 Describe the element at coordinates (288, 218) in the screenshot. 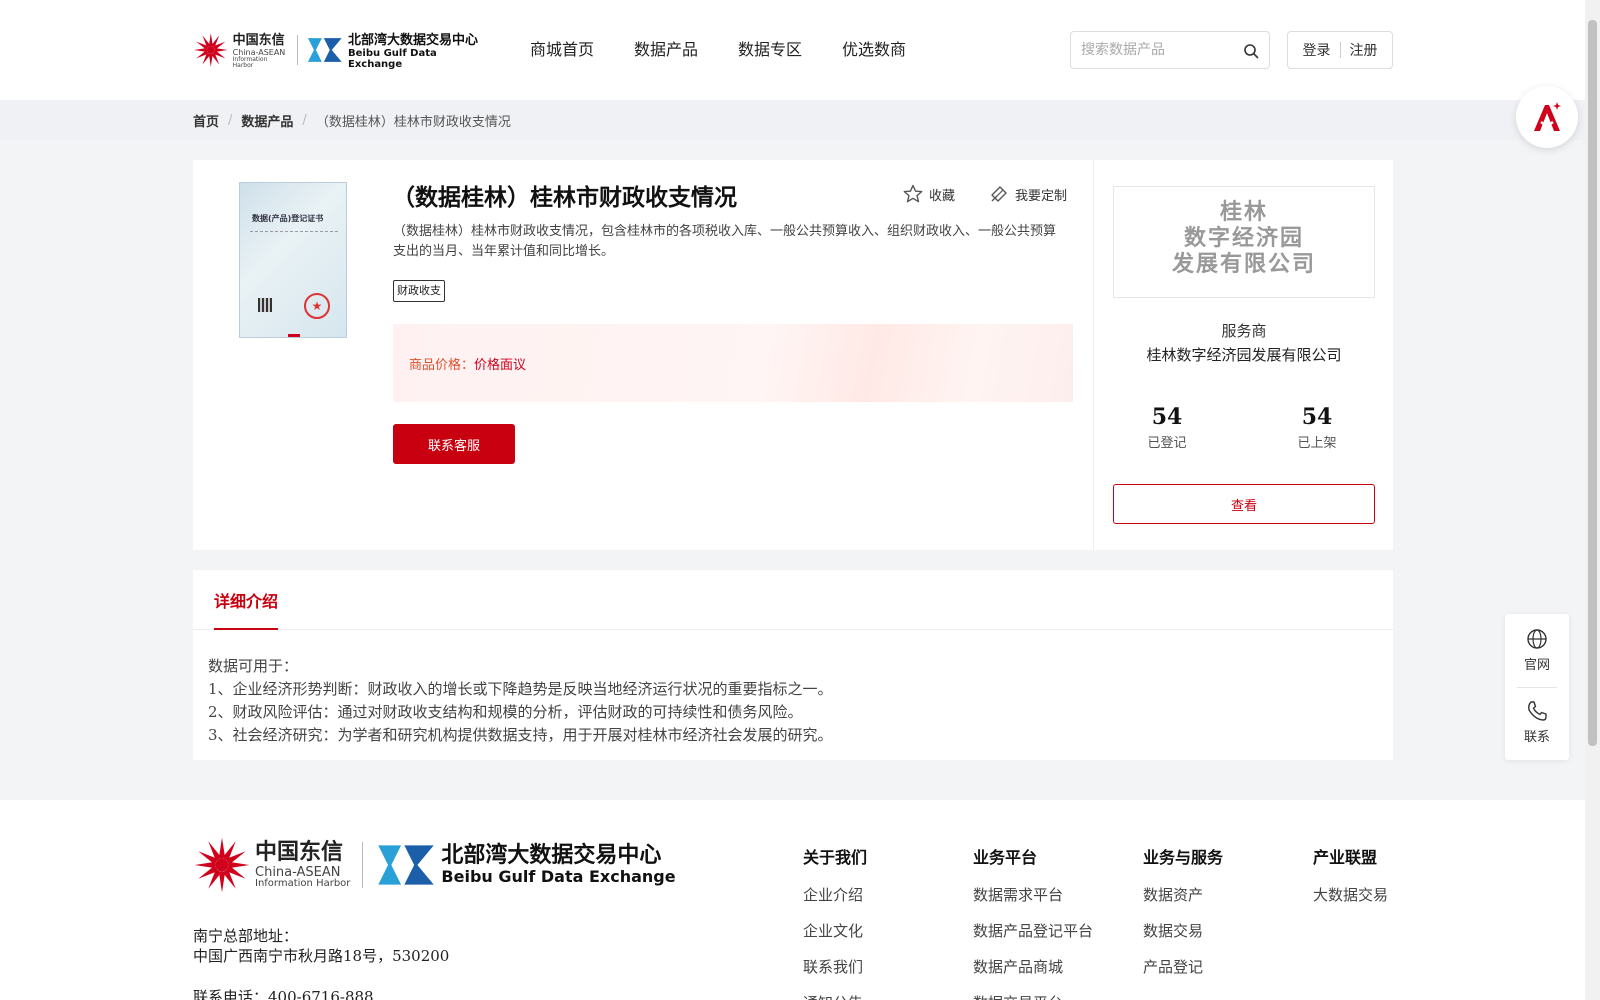

I see `certificate-title: 数据(产品)登记证书` at that location.